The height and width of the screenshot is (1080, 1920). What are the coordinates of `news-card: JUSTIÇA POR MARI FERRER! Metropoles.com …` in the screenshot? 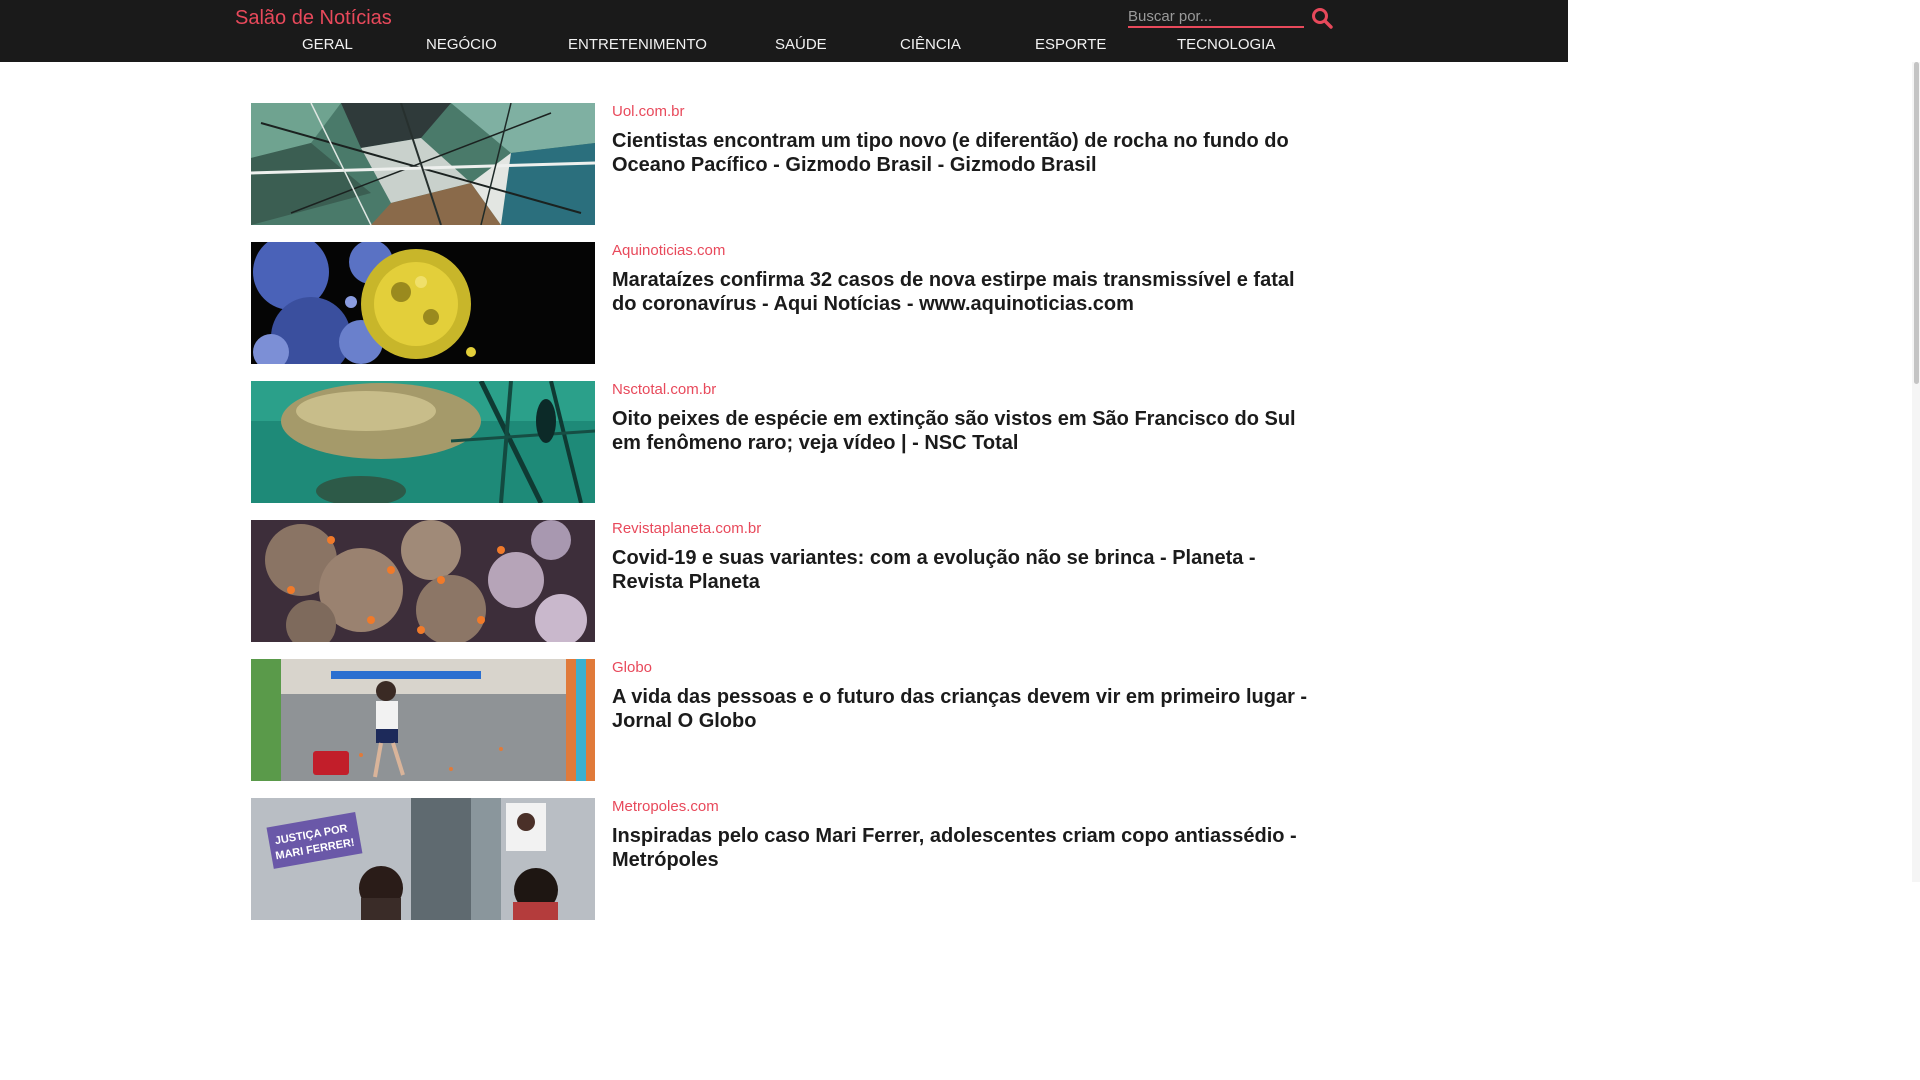 It's located at (786, 867).